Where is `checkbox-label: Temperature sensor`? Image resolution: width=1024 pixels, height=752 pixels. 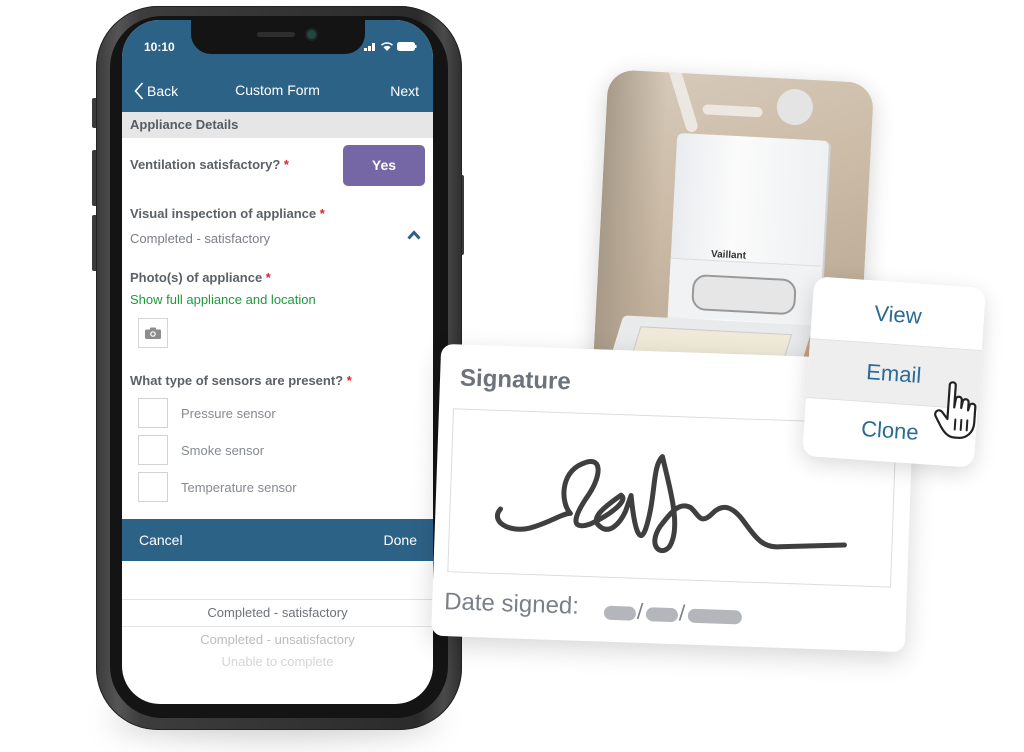
checkbox-label: Temperature sensor is located at coordinates (239, 487).